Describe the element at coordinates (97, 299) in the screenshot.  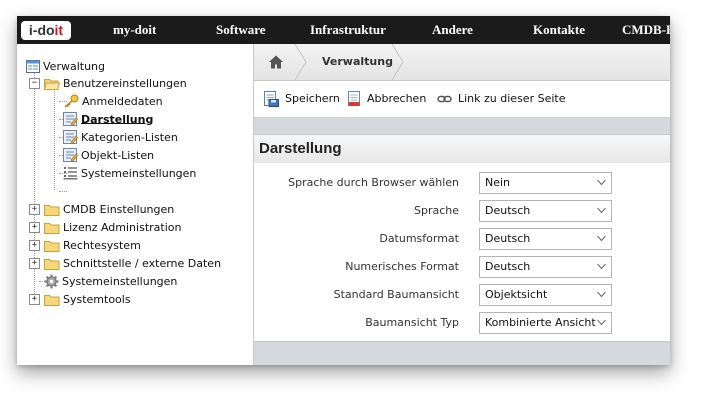
I see `tree-label: Systemtools` at that location.